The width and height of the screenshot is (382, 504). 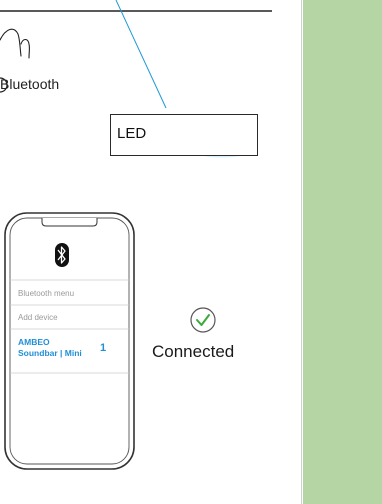 What do you see at coordinates (184, 135) in the screenshot?
I see `led-callout-box: LED` at bounding box center [184, 135].